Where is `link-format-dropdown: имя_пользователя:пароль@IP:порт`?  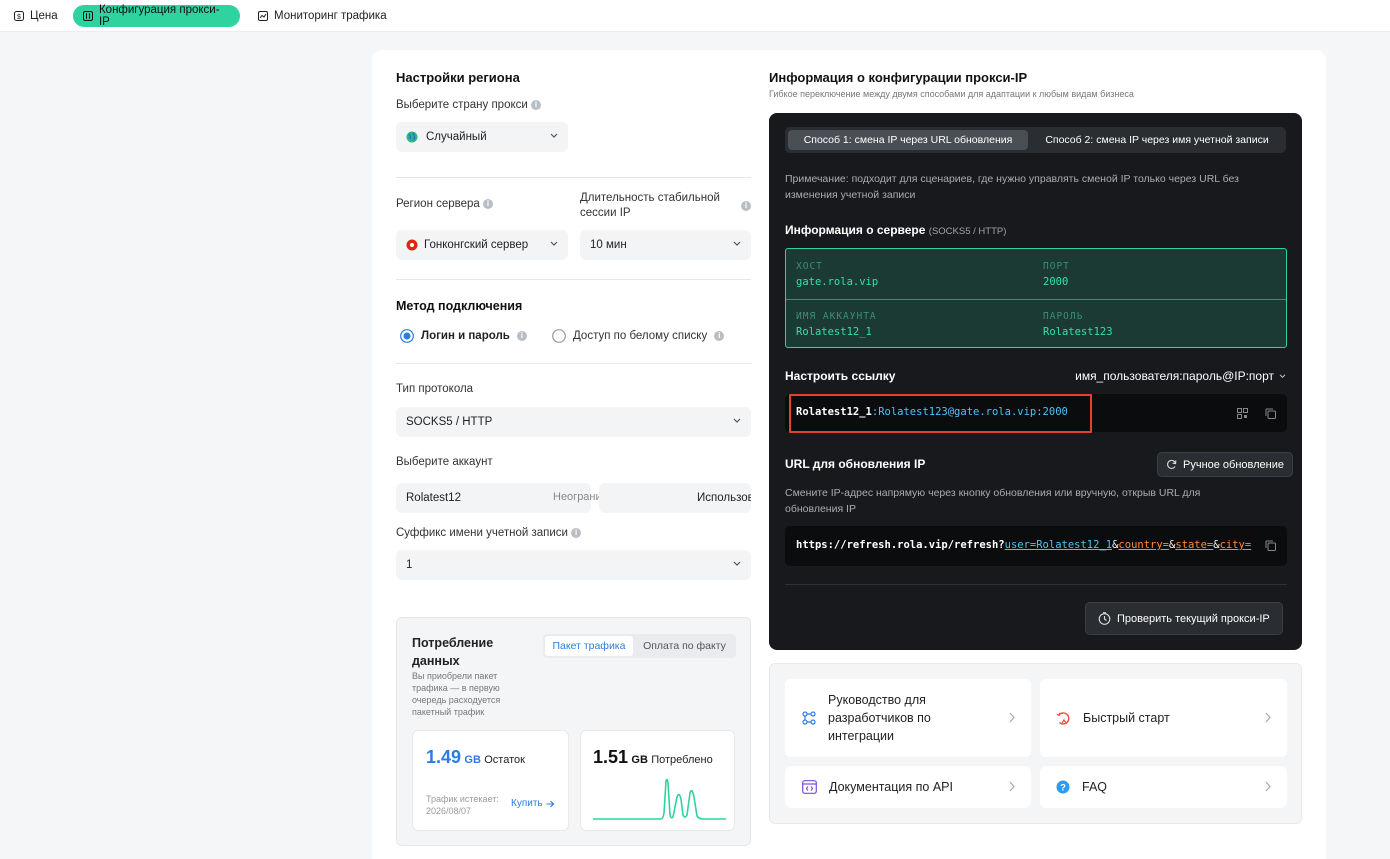
link-format-dropdown: имя_пользователя:пароль@IP:порт is located at coordinates (1180, 376).